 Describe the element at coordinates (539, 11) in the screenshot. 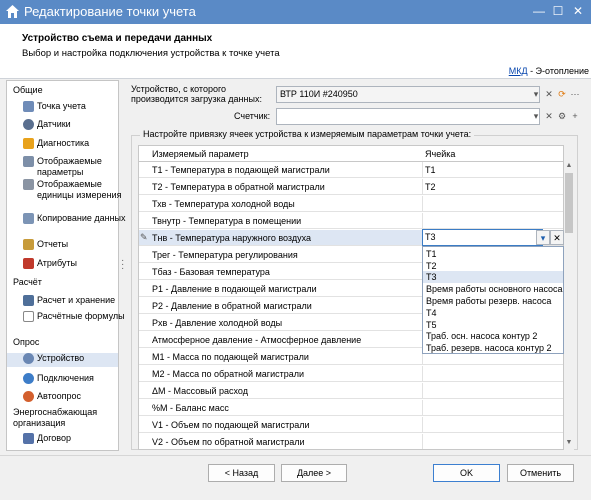

I see `minimize-button: —` at that location.